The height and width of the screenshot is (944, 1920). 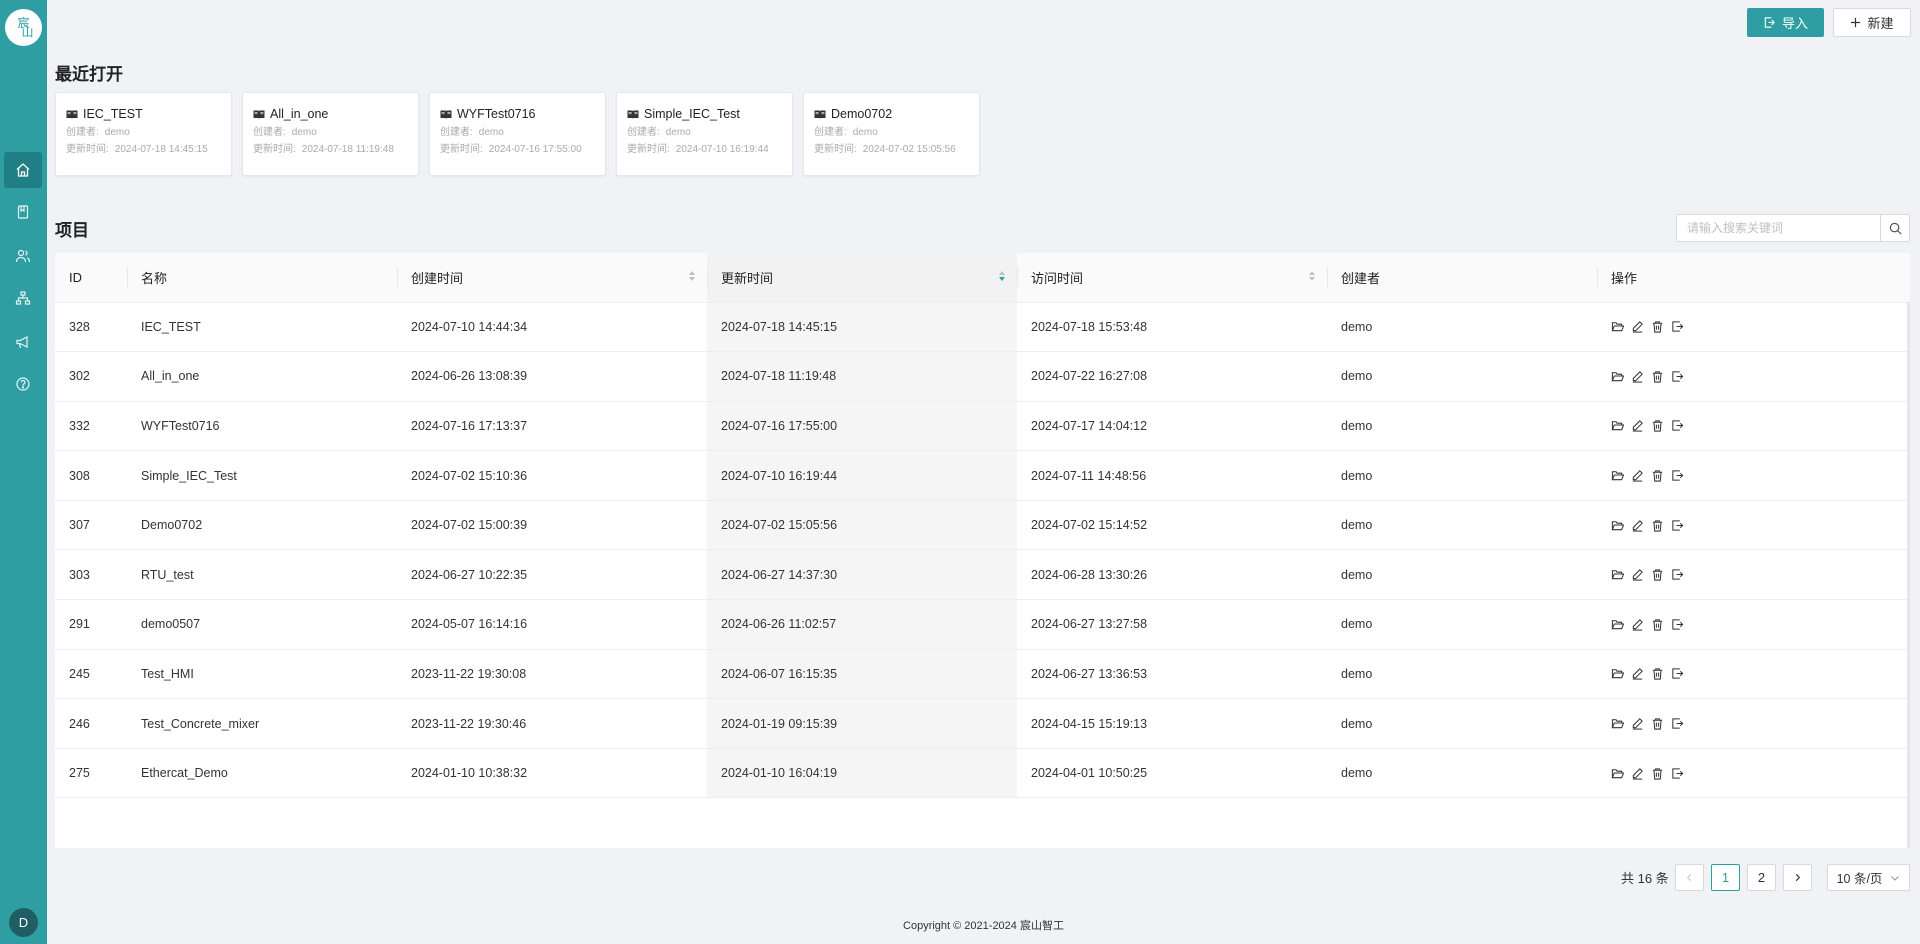 What do you see at coordinates (1689, 877) in the screenshot?
I see `prev-page-button` at bounding box center [1689, 877].